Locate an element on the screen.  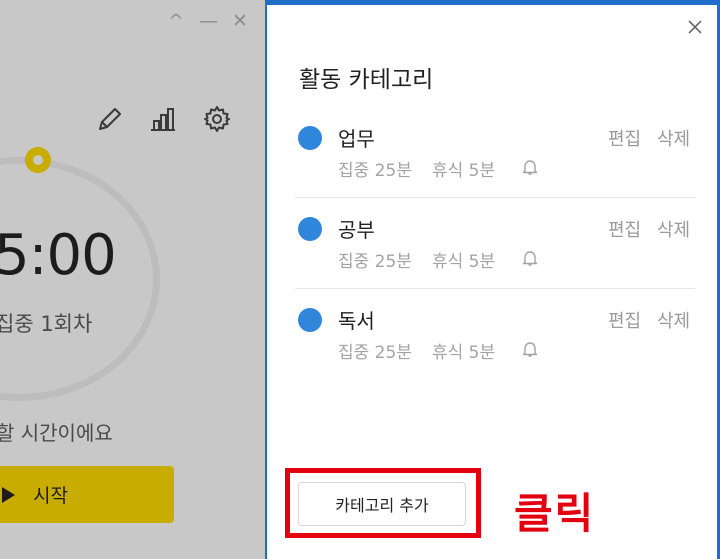
gear-icon is located at coordinates (217, 119).